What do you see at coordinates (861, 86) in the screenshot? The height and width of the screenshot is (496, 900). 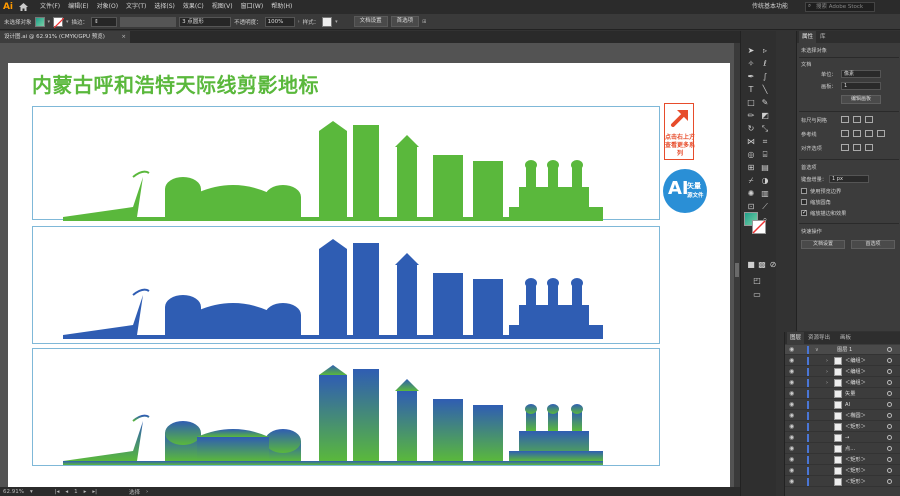 I see `artboard-select: 1` at bounding box center [861, 86].